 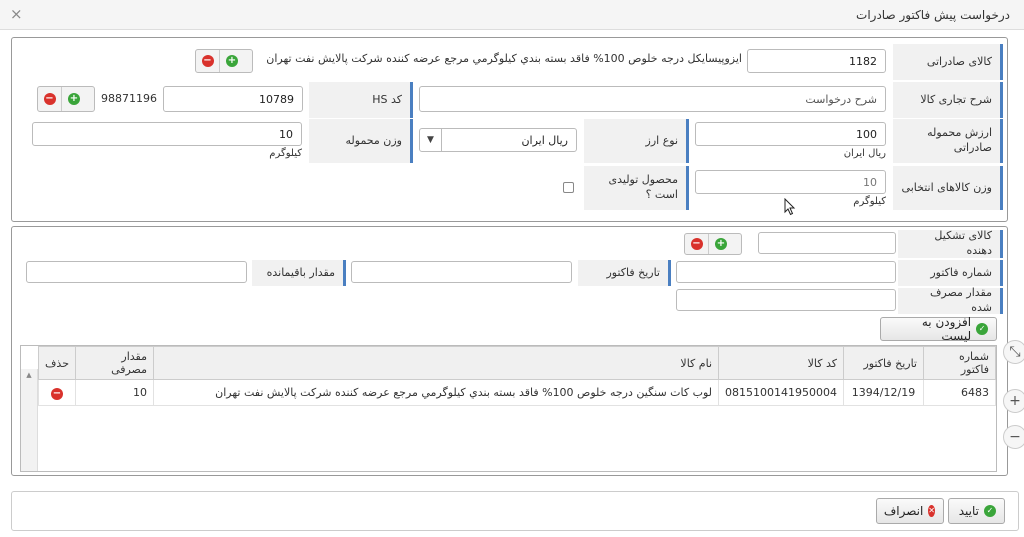 What do you see at coordinates (946, 329) in the screenshot?
I see `add-to-list-label: افزودن به لیست` at bounding box center [946, 329].